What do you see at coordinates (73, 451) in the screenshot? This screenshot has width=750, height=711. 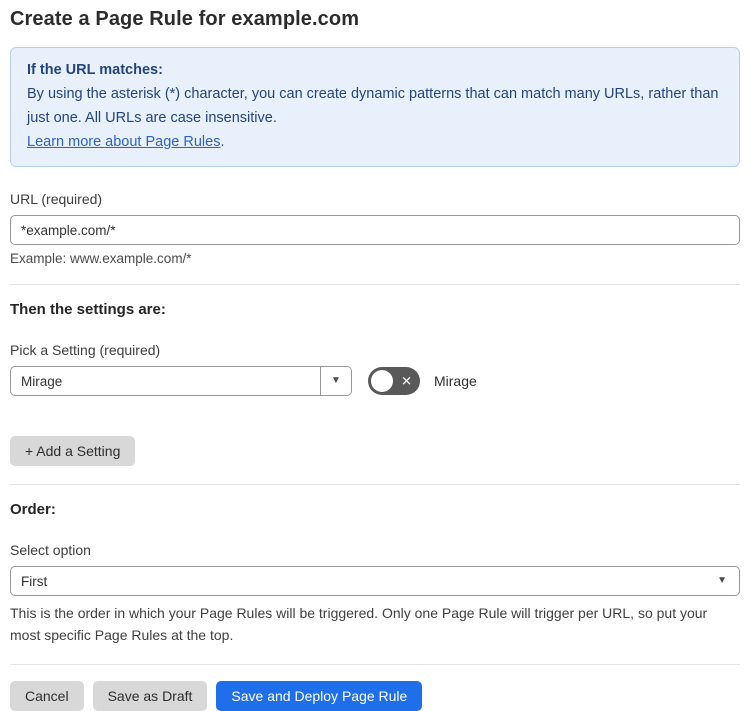 I see `add-setting-button: + Add a Setting` at bounding box center [73, 451].